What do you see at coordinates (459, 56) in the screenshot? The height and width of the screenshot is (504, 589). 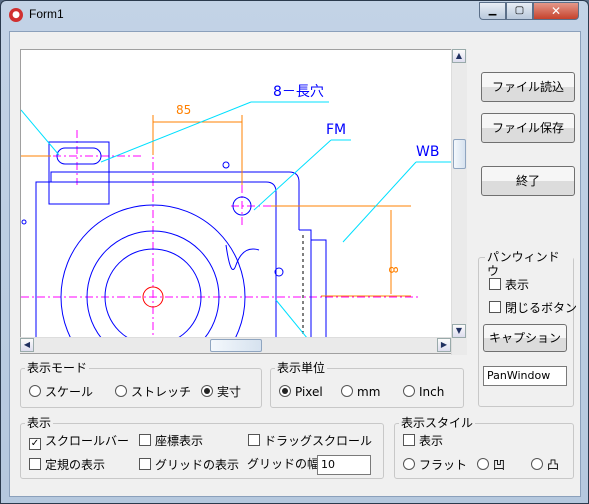 I see `scroll-up-arrow-icon: ▲` at bounding box center [459, 56].